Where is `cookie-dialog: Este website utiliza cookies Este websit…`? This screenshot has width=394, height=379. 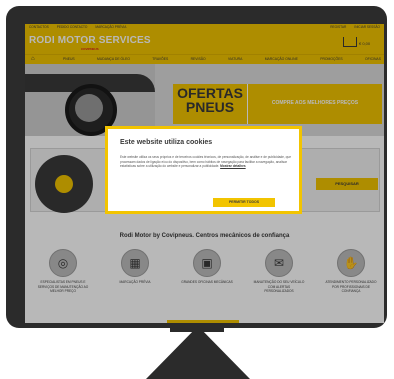 cookie-dialog: Este website utiliza cookies Este websit… is located at coordinates (203, 170).